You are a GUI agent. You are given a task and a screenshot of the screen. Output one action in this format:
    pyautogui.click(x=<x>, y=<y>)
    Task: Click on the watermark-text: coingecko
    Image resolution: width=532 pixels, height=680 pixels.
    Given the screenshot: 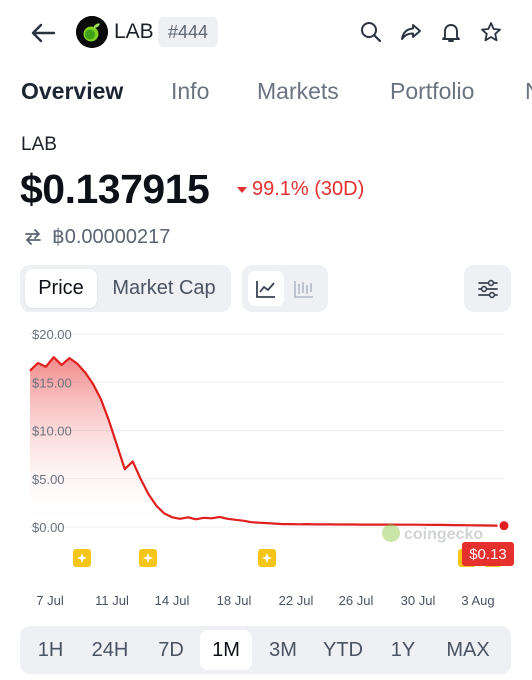 What is the action you would take?
    pyautogui.click(x=443, y=534)
    